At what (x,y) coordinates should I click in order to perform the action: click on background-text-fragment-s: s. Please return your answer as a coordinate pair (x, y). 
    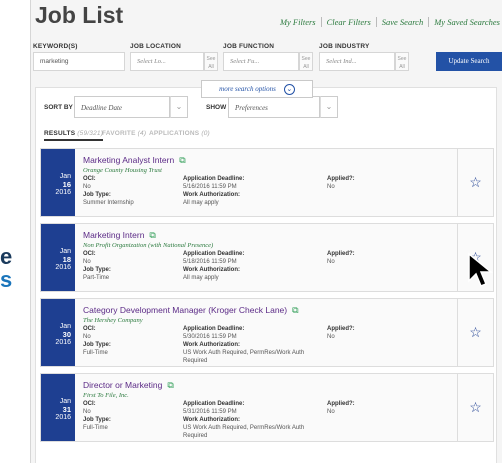
    Looking at the image, I should click on (6, 279).